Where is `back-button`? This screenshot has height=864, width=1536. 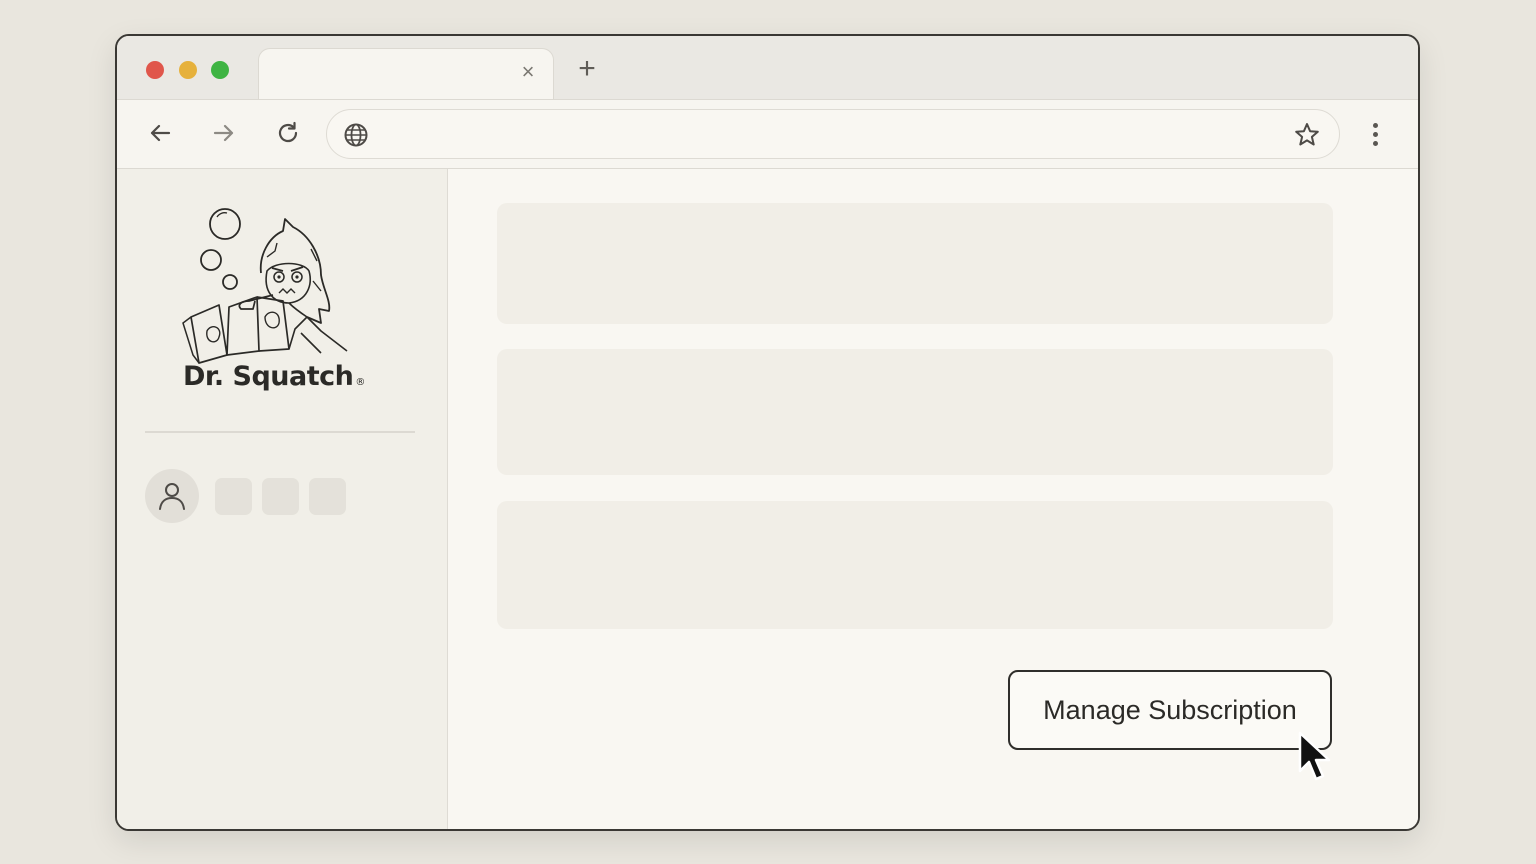
back-button is located at coordinates (160, 133).